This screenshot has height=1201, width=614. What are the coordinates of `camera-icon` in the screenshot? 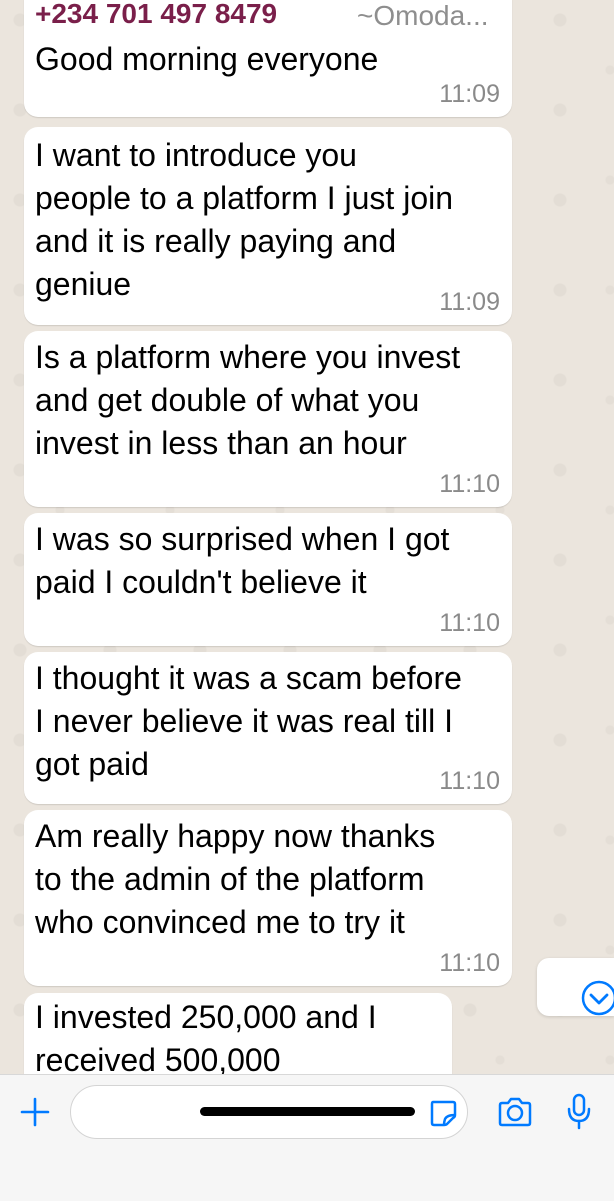 It's located at (515, 1114).